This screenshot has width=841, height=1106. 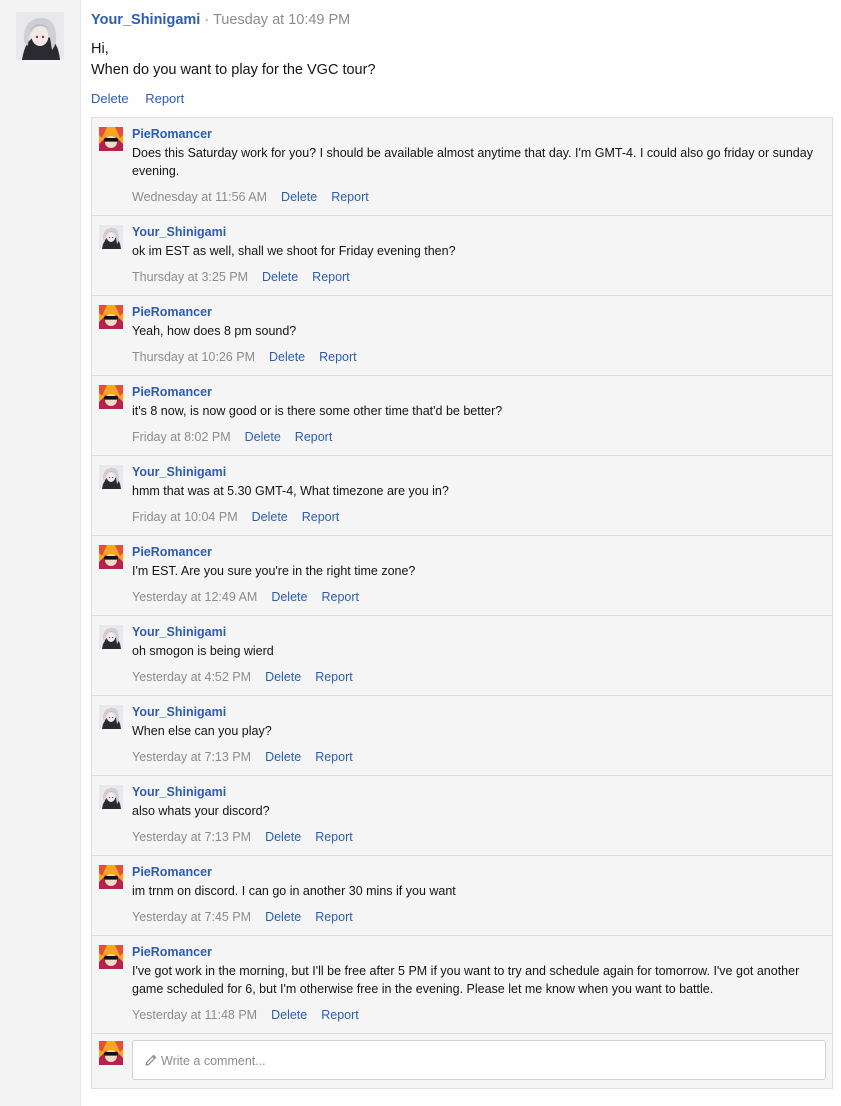 What do you see at coordinates (190, 277) in the screenshot?
I see `comment-date: Thursday at 3:25 PM` at bounding box center [190, 277].